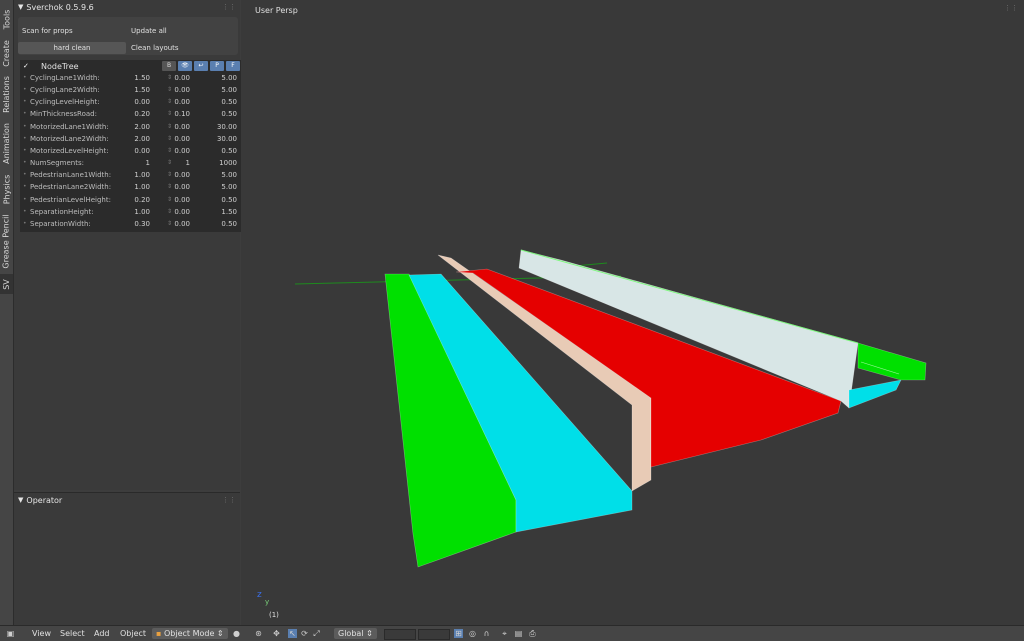 The width and height of the screenshot is (1024, 641). What do you see at coordinates (486, 633) in the screenshot?
I see `snap-icon: ∩` at bounding box center [486, 633].